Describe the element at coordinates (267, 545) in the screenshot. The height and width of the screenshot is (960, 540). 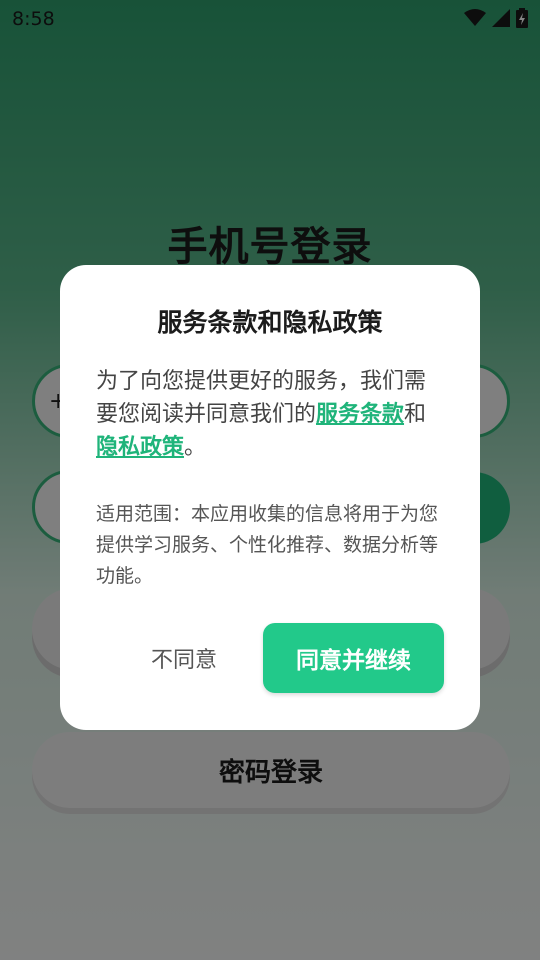
I see `dialog-scope-text: 适用范围：本应用收集的信息将用于为您提供学习服务、个性化推荐、数据分析等功能。` at that location.